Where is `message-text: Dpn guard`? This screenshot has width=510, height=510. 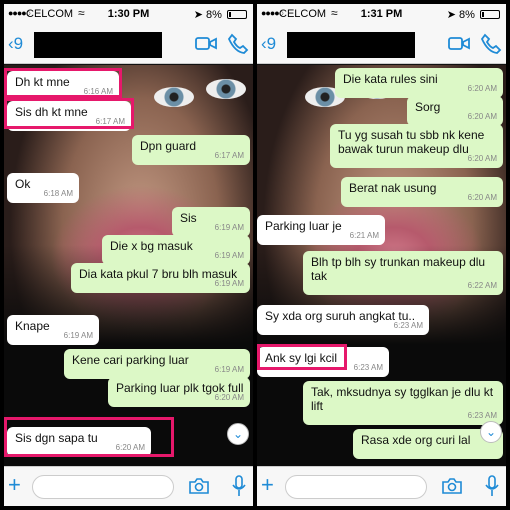 message-text: Dpn guard is located at coordinates (168, 146).